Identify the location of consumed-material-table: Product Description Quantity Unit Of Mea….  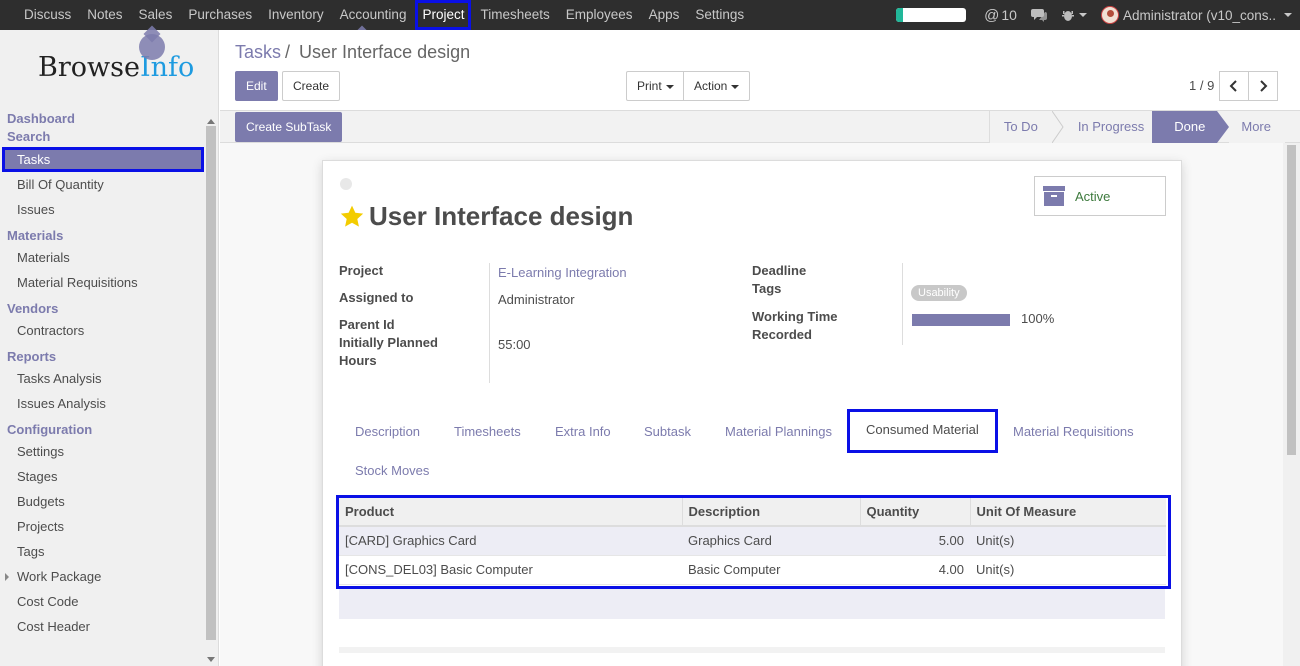
(753, 542).